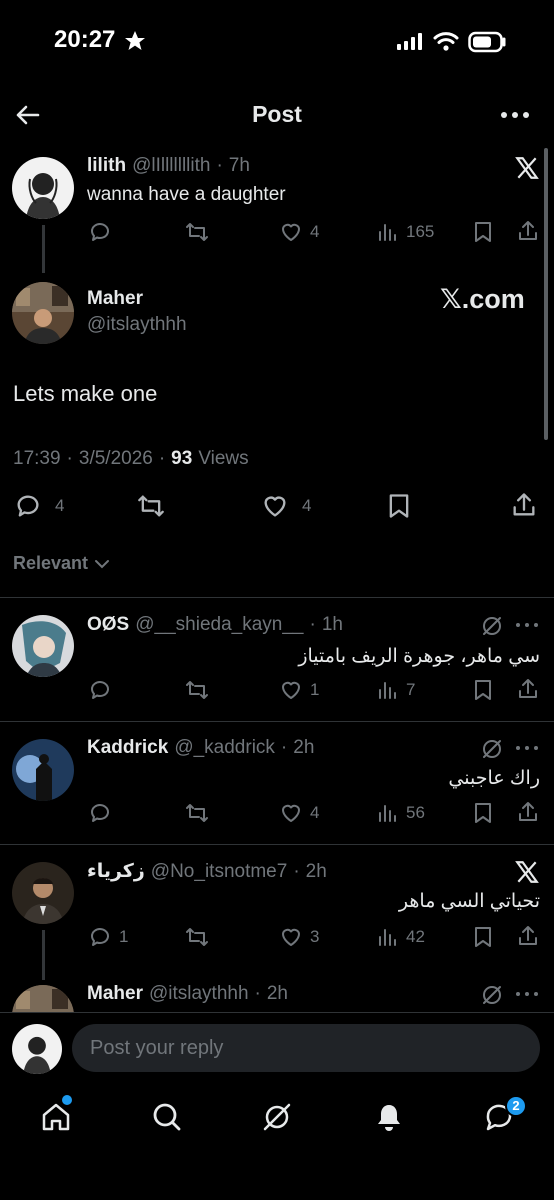  What do you see at coordinates (157, 1048) in the screenshot?
I see `reply-input-placeholder: Post your reply` at bounding box center [157, 1048].